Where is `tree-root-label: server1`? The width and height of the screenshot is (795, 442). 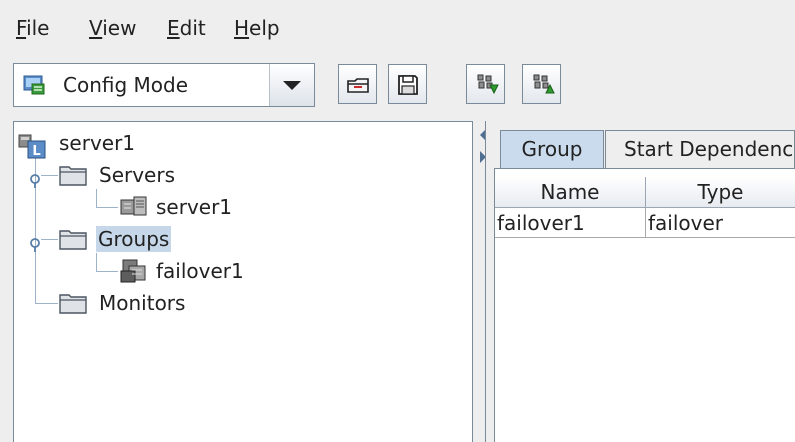
tree-root-label: server1 is located at coordinates (97, 143).